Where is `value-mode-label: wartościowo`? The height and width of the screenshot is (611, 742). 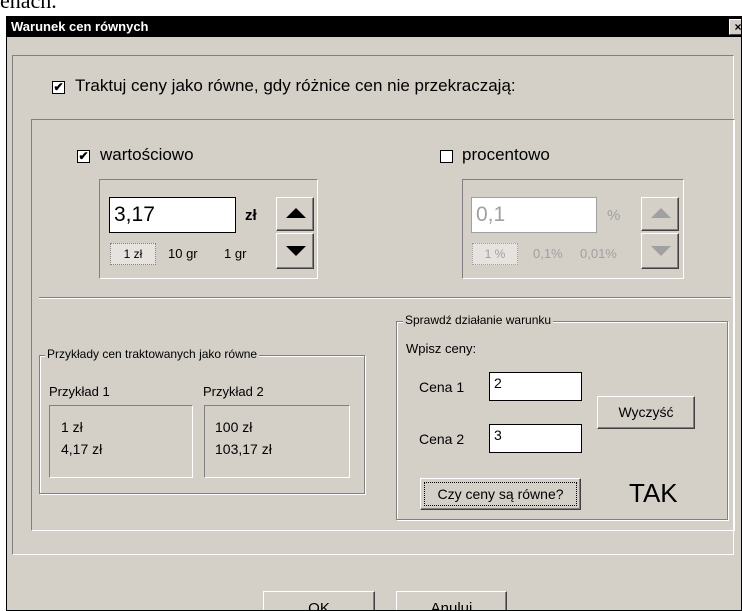 value-mode-label: wartościowo is located at coordinates (147, 154).